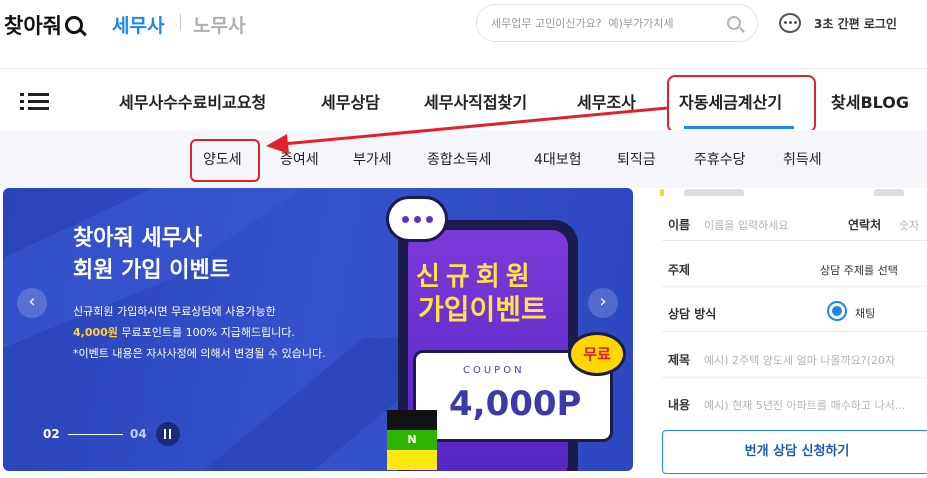  Describe the element at coordinates (206, 332) in the screenshot. I see `banner-description-line2-rest: 무료포인트를 100% 지급해드립니다.` at that location.